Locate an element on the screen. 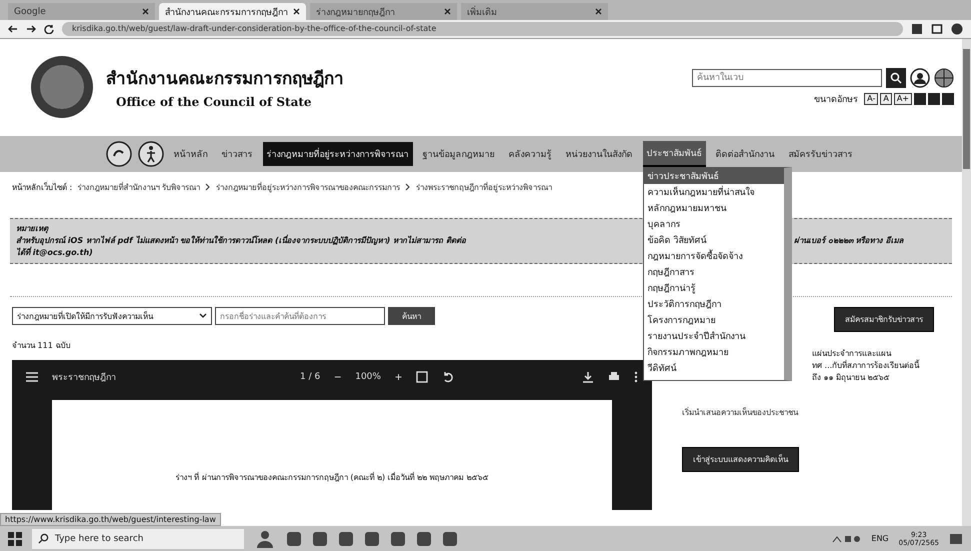 The height and width of the screenshot is (551, 971). breadcrumb-item: ร่างกฎหมายที่อยู่ระหว่างการพิจารณาของคณะกรรมการ is located at coordinates (308, 187).